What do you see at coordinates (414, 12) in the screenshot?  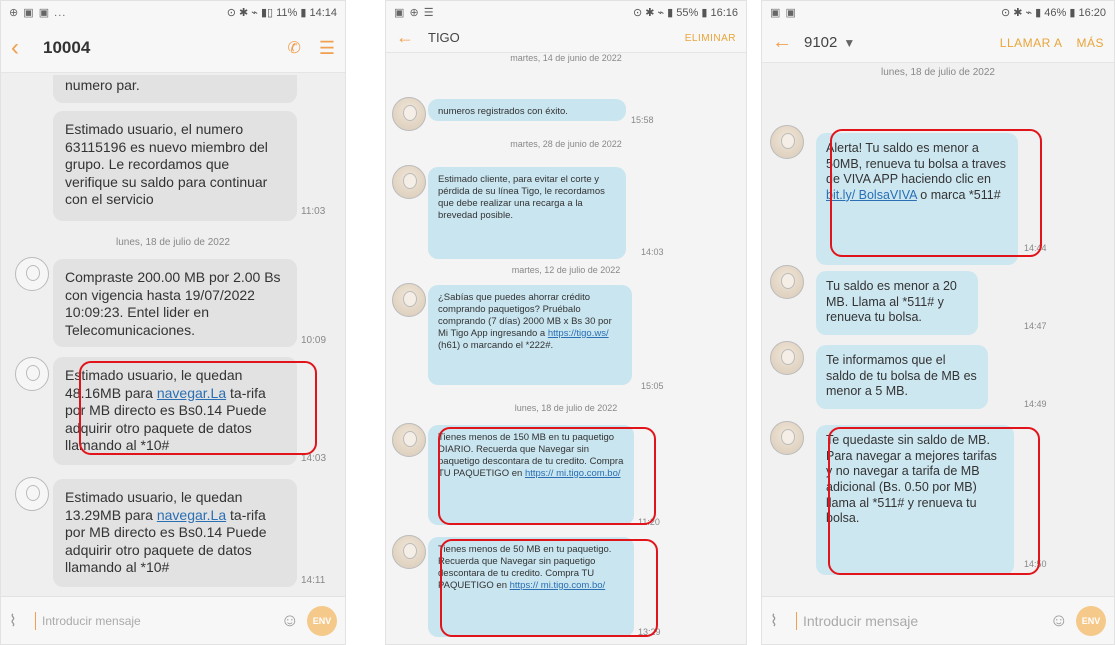 I see `status-icons-left: ▣ ⊕ ☰` at bounding box center [414, 12].